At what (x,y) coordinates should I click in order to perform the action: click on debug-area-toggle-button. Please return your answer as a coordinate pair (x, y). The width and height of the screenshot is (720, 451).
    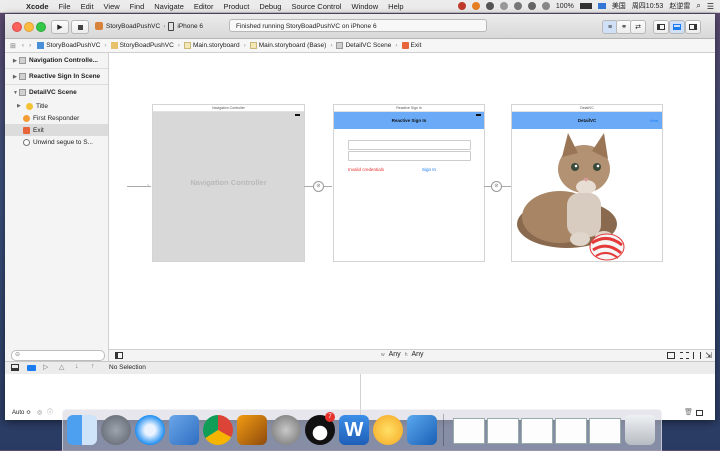
    Looking at the image, I should click on (677, 27).